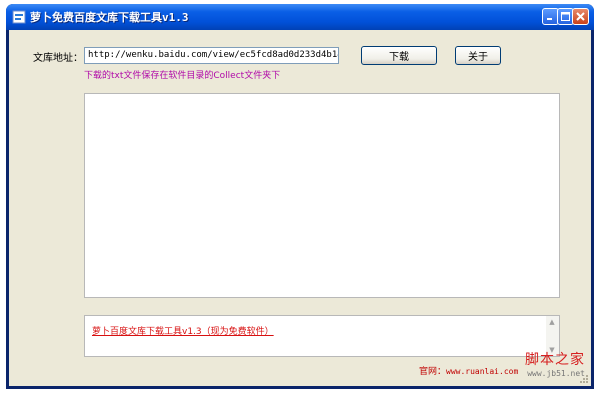 This screenshot has width=600, height=395. I want to click on minimize-icon, so click(549, 19).